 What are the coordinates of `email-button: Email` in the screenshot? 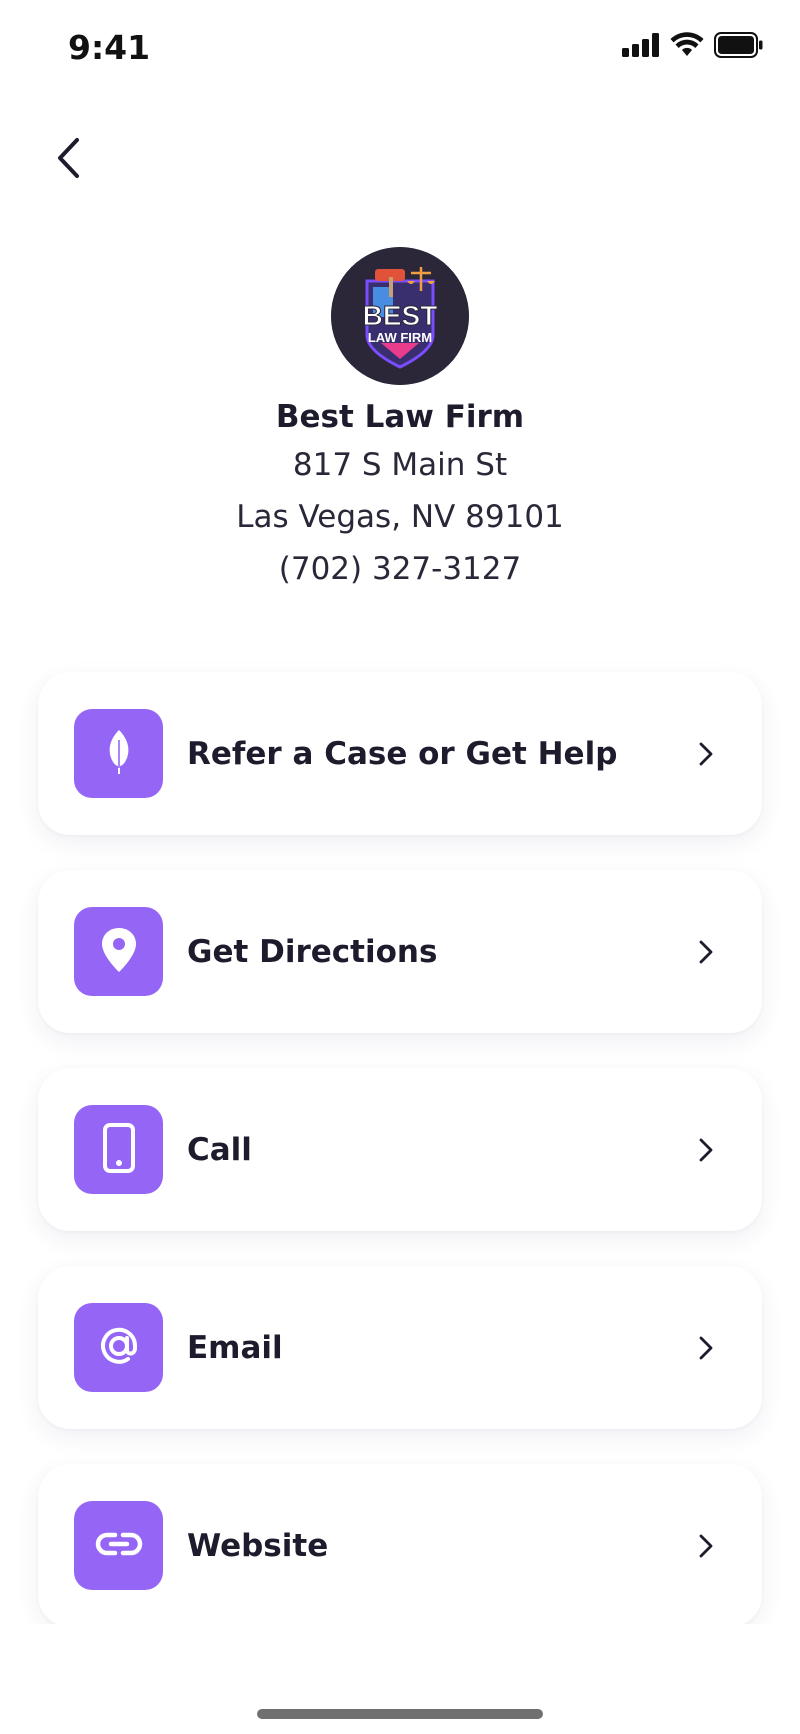 It's located at (400, 1347).